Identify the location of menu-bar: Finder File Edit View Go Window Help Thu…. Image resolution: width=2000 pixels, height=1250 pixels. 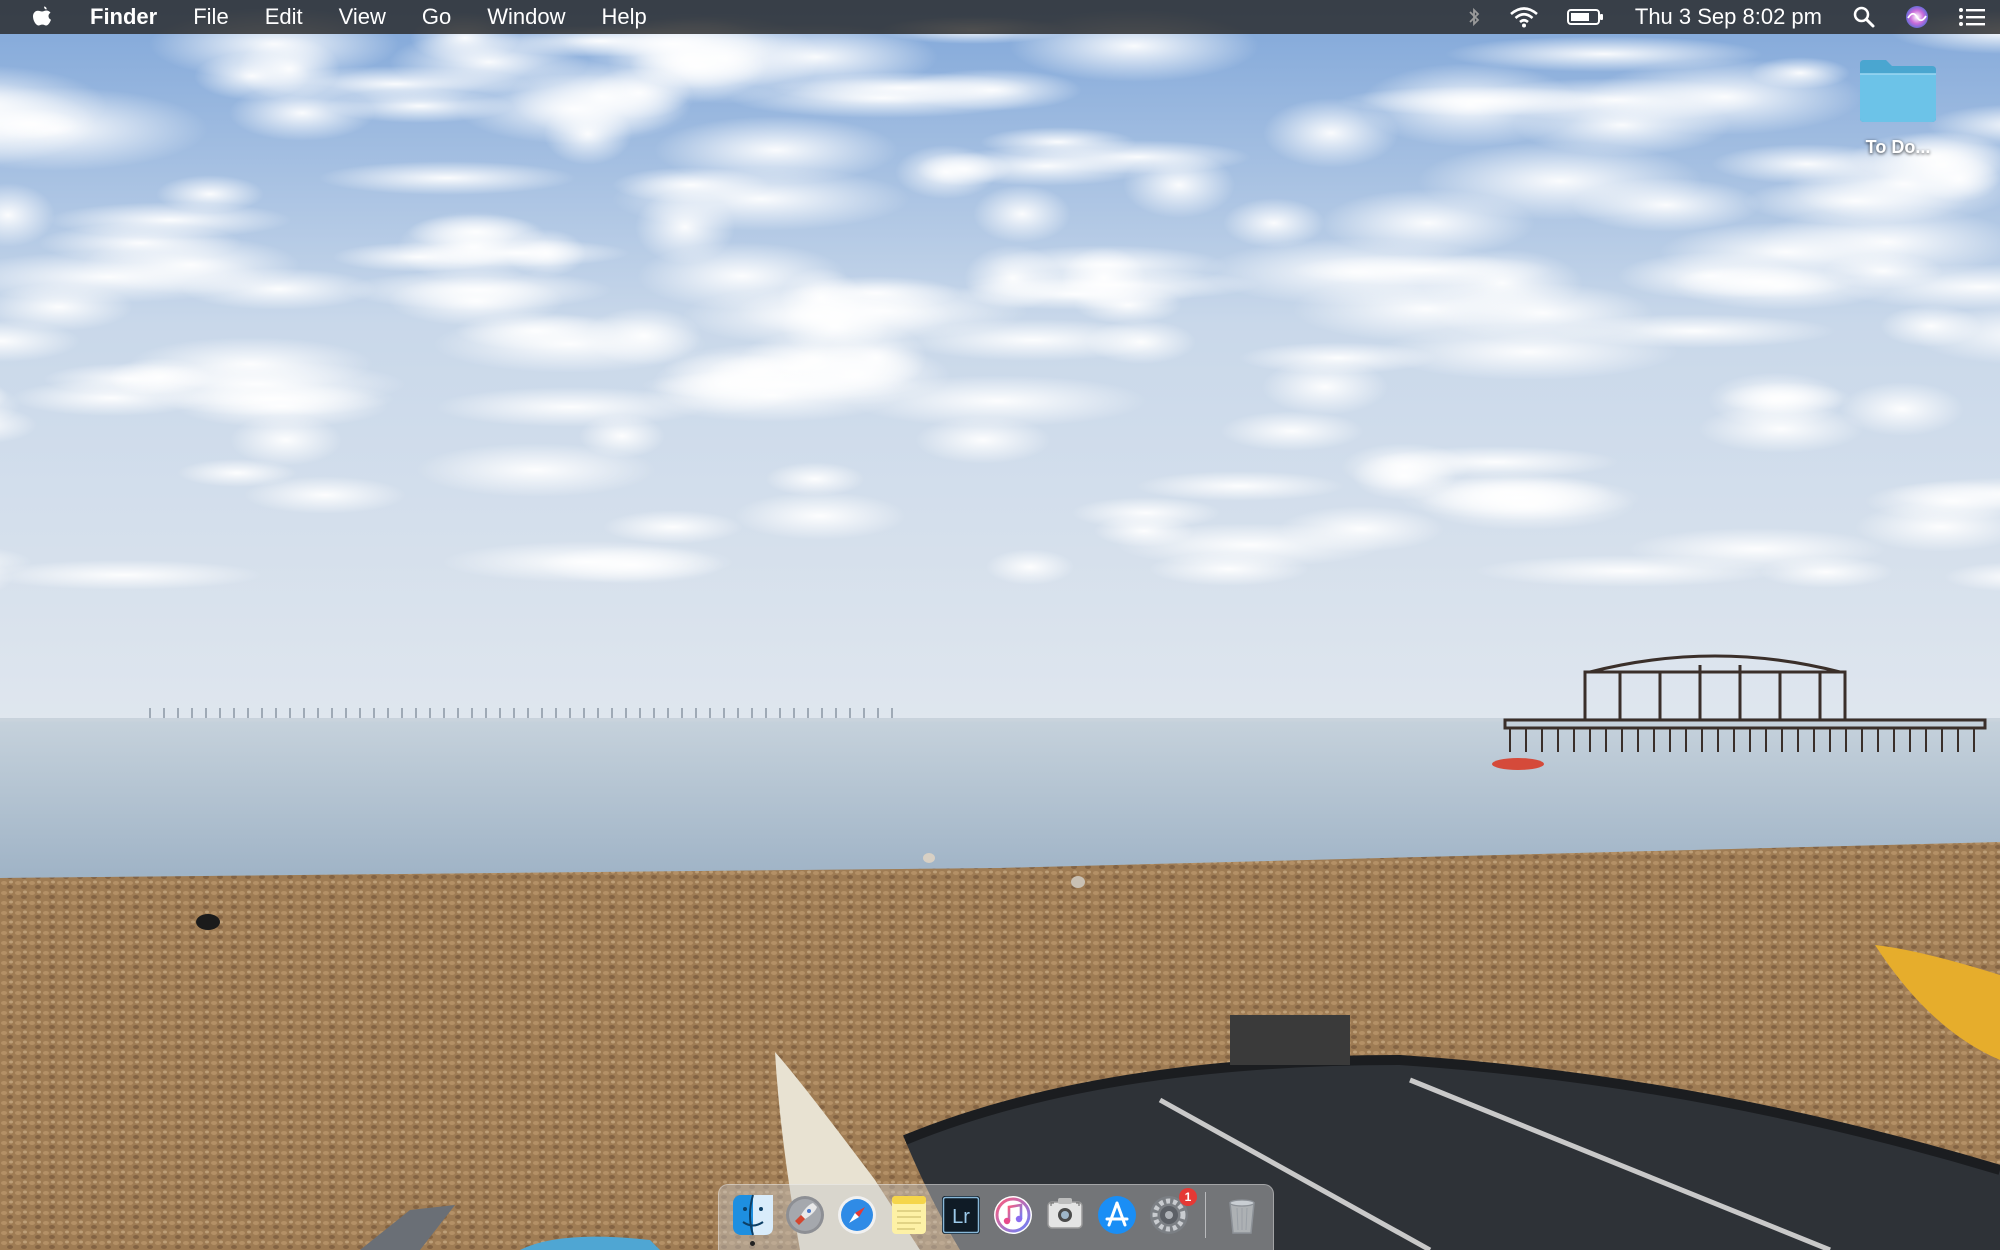
(1000, 17).